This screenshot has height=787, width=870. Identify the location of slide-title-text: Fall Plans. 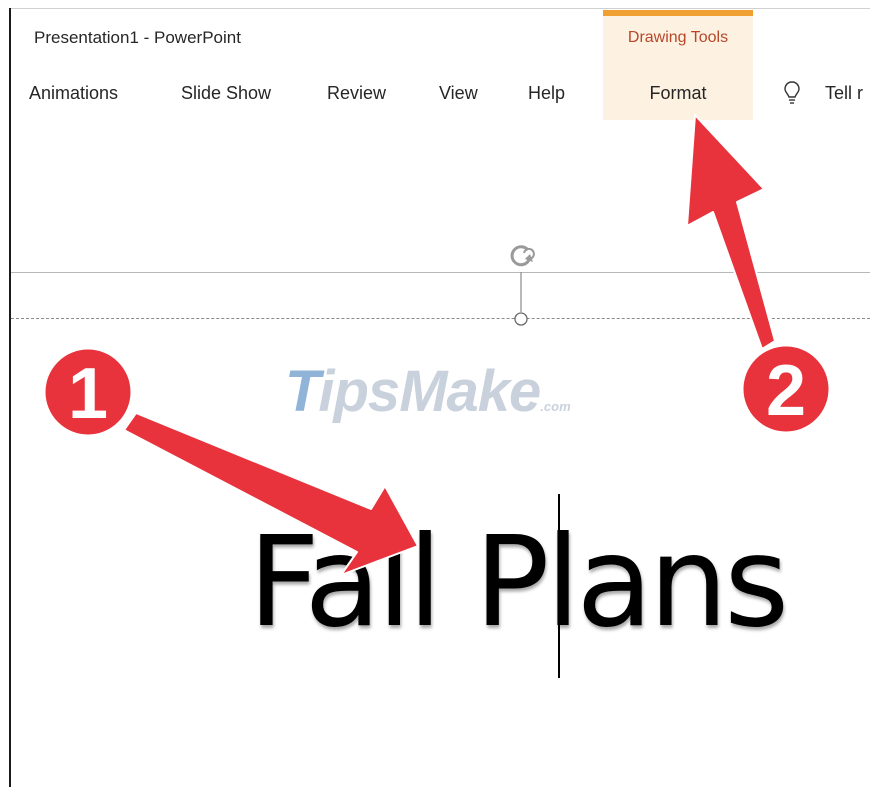
(518, 582).